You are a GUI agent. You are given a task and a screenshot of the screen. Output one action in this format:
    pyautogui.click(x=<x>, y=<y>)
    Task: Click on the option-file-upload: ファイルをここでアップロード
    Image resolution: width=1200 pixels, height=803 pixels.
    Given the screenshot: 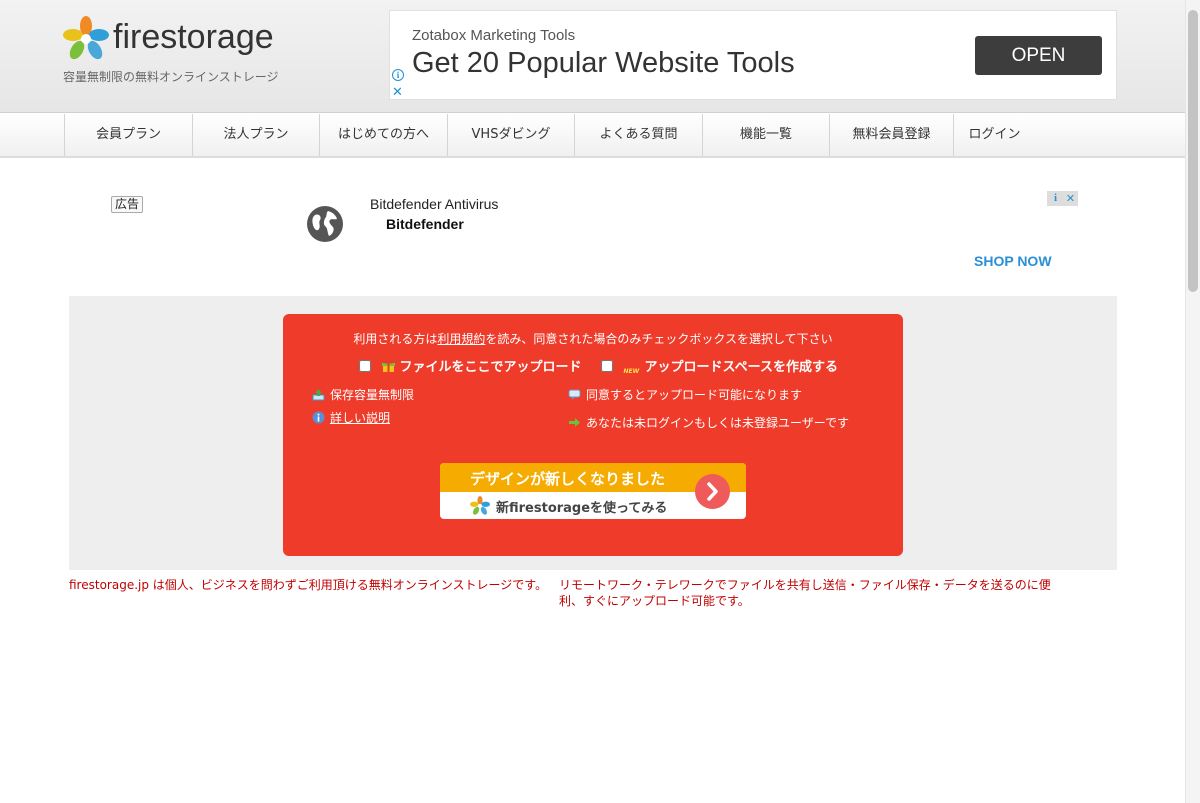 What is the action you would take?
    pyautogui.click(x=470, y=365)
    